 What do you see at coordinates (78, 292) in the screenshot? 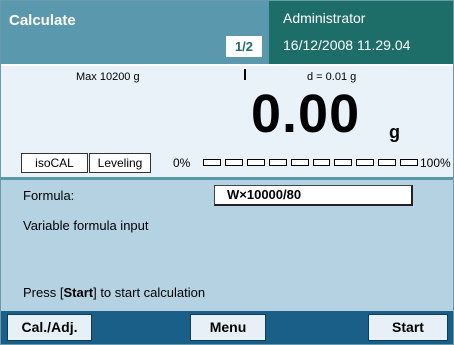
I see `hint-key: Start` at bounding box center [78, 292].